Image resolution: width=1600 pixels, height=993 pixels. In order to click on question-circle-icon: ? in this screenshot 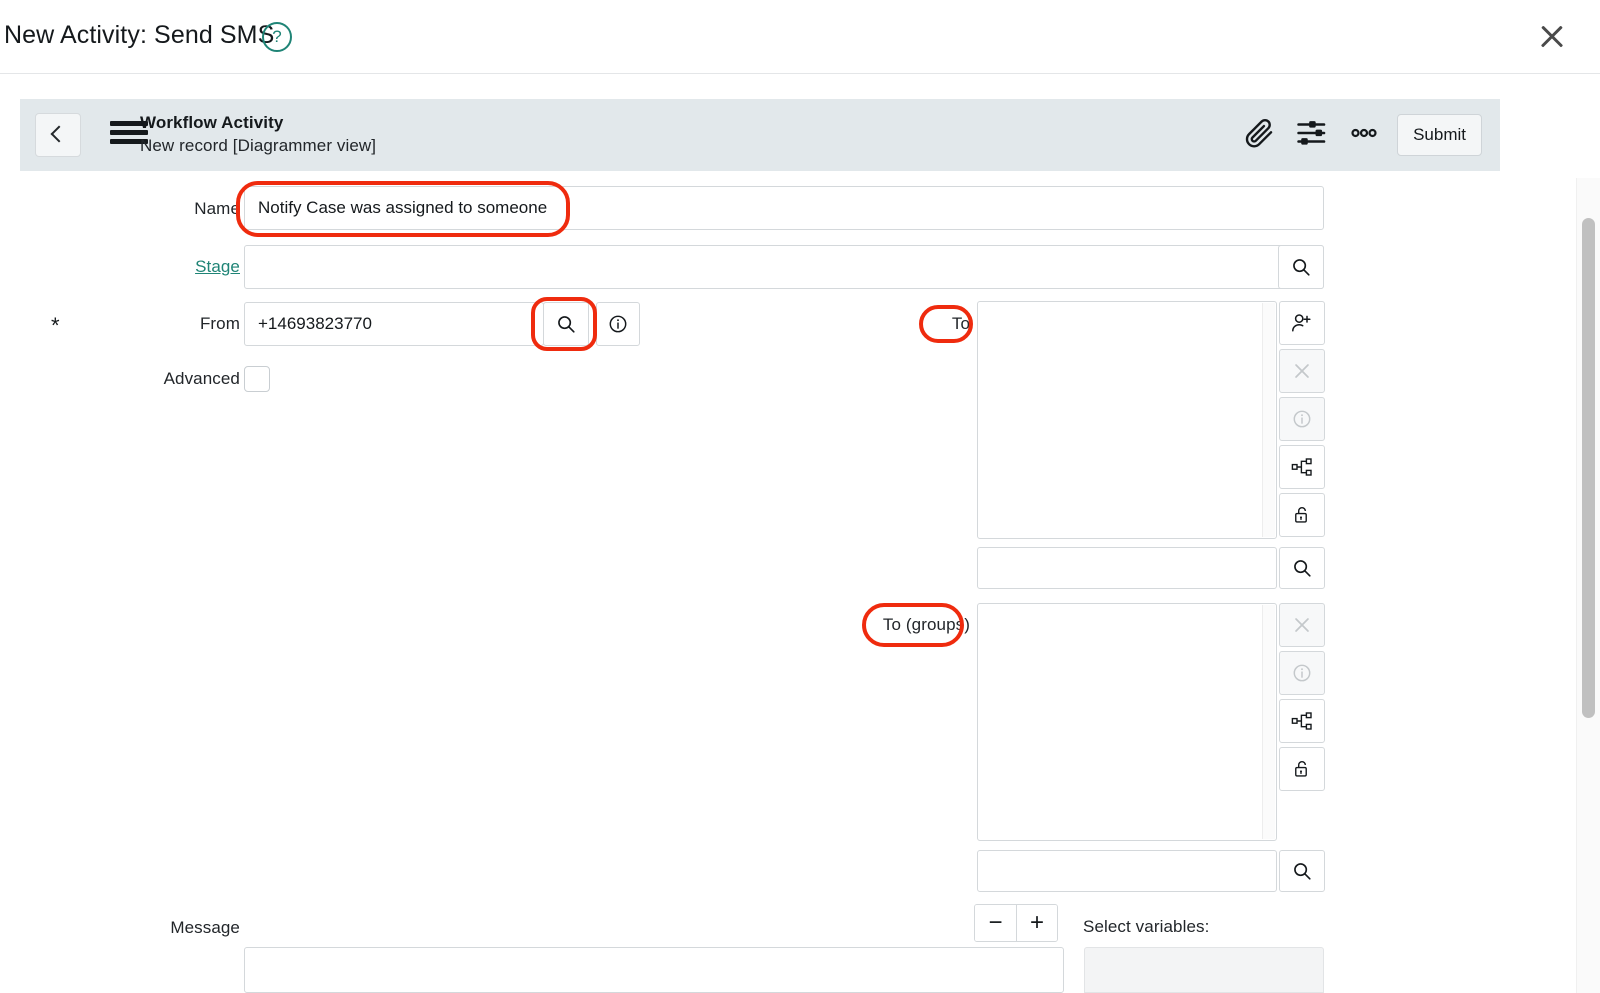, I will do `click(277, 37)`.